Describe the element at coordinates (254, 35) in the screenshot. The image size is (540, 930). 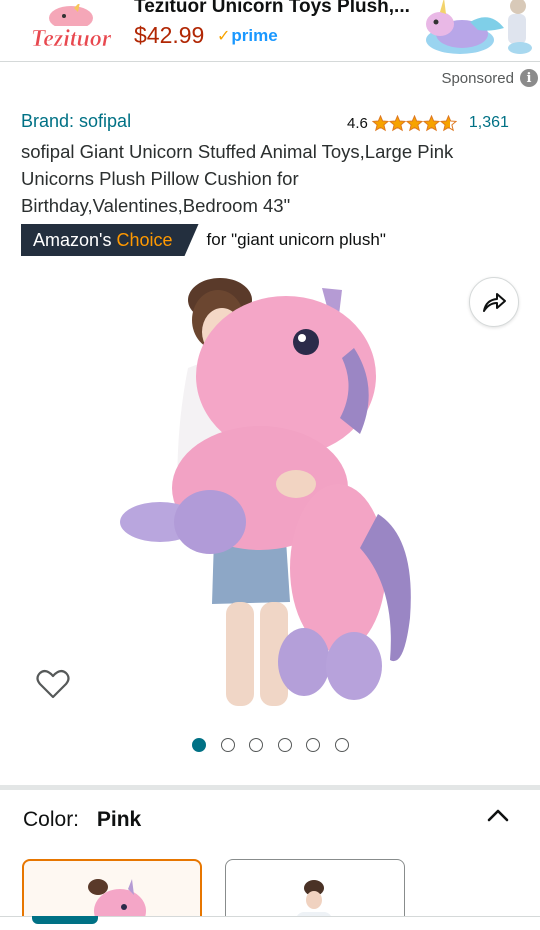
I see `prime-label: prime` at that location.